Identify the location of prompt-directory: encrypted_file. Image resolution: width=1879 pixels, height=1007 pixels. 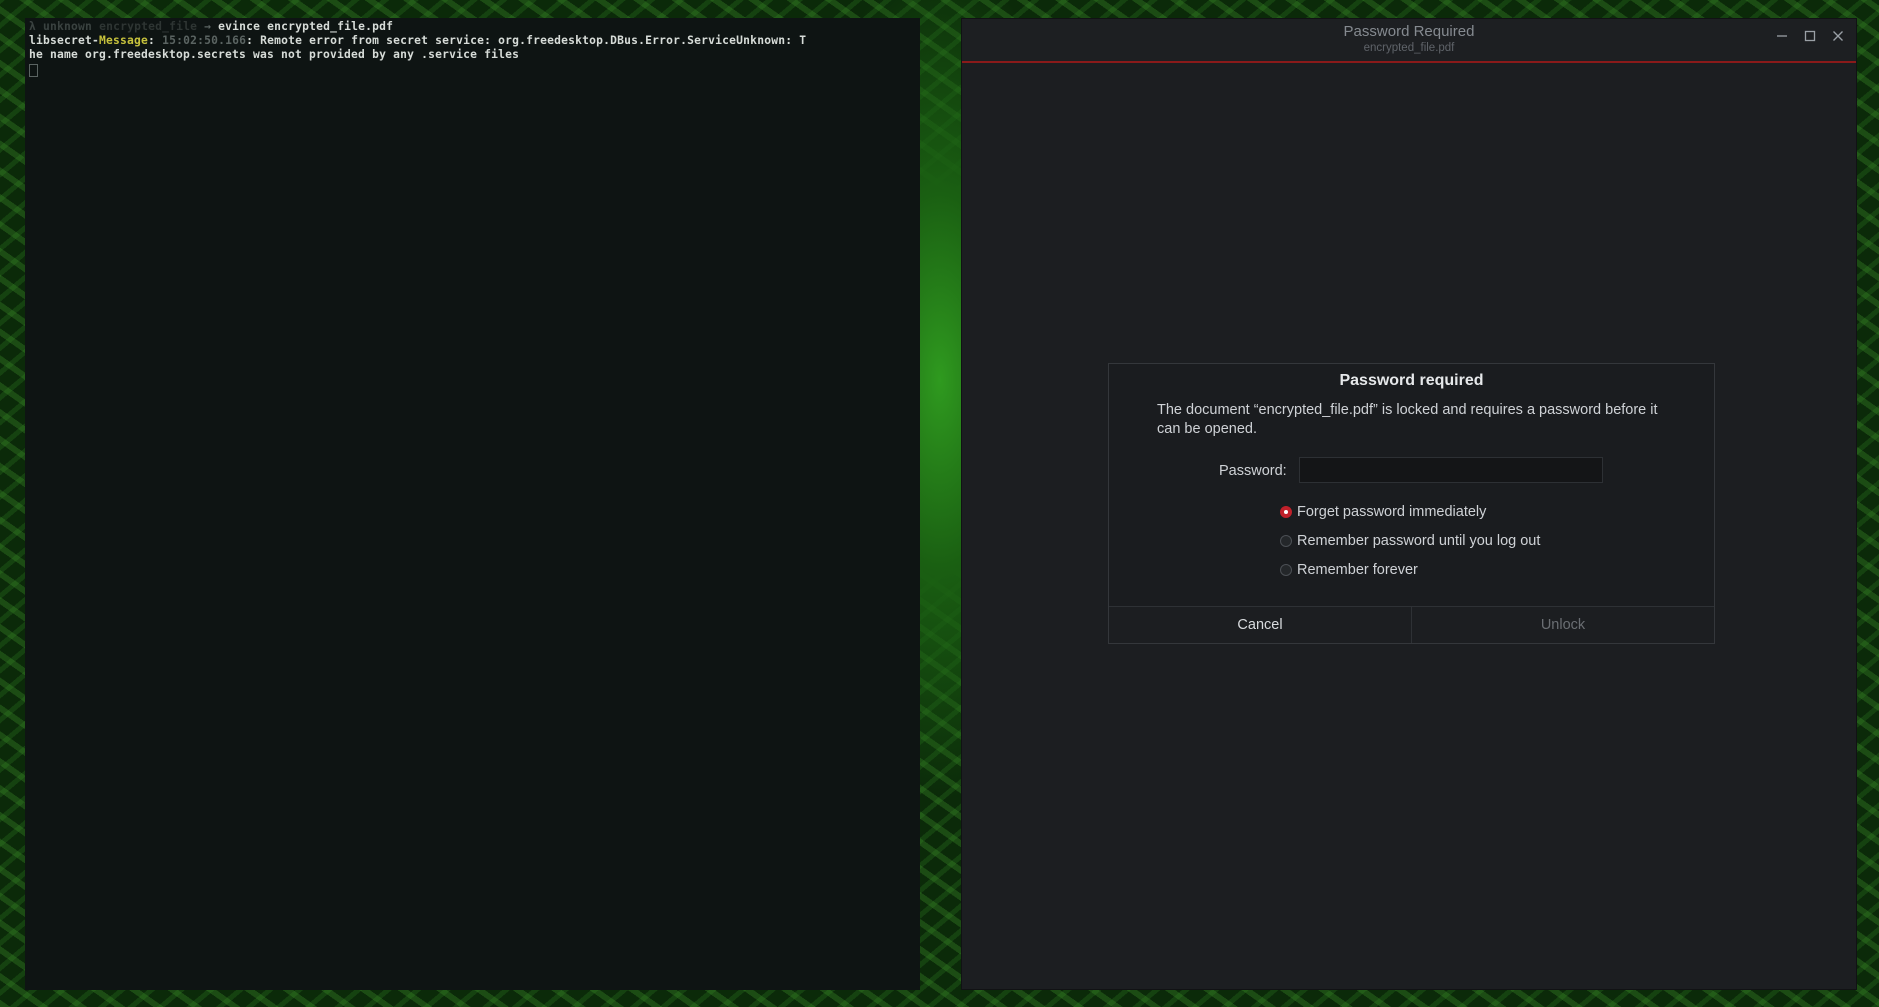
(148, 26).